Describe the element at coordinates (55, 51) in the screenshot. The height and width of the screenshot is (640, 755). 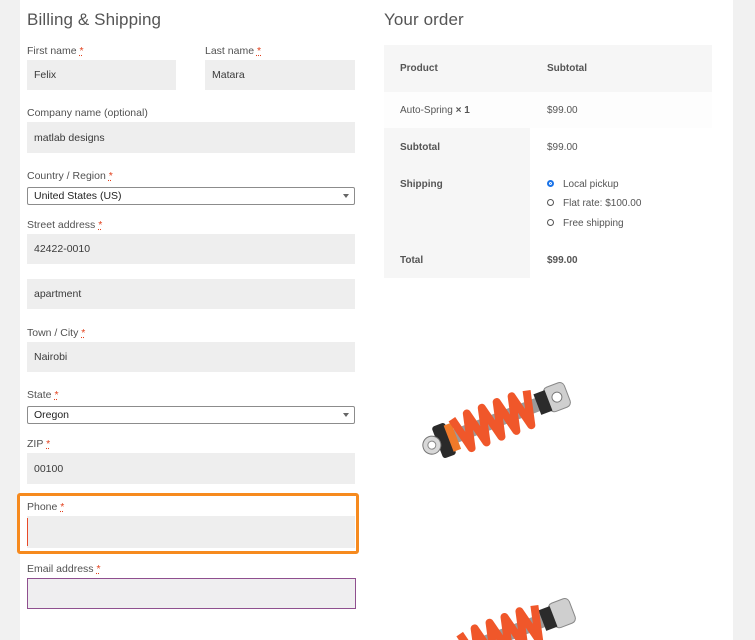
I see `first-name-label: First name *` at that location.